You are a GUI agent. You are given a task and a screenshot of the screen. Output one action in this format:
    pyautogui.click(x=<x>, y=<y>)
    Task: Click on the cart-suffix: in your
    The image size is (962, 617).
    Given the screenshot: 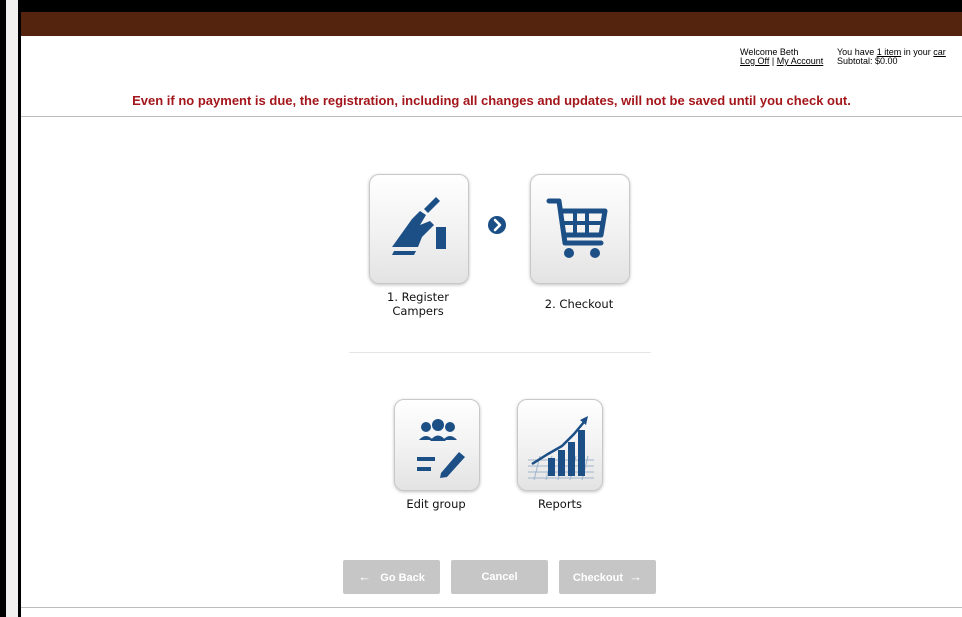 What is the action you would take?
    pyautogui.click(x=917, y=52)
    